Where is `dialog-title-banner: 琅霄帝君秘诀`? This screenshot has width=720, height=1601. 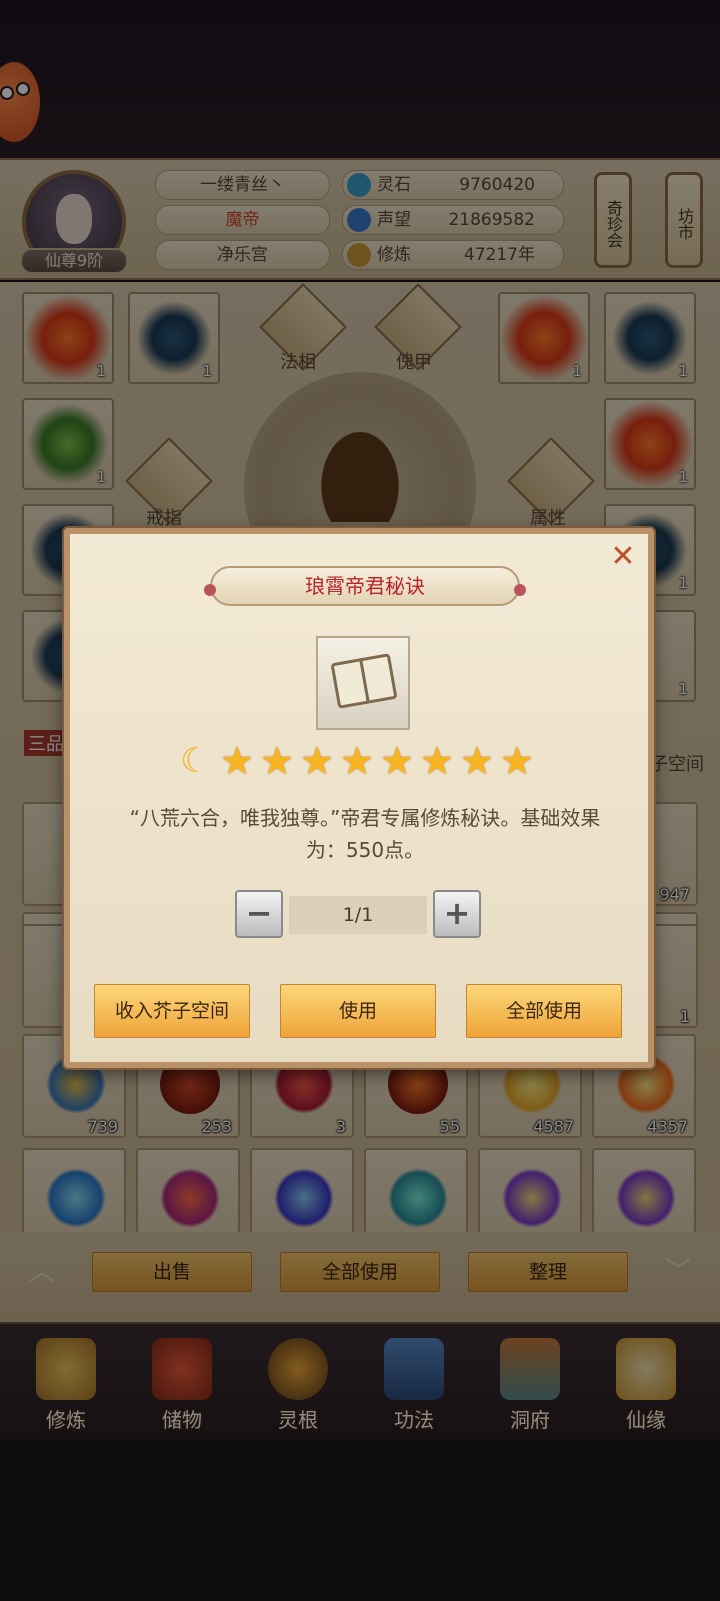
dialog-title-banner: 琅霄帝君秘诀 is located at coordinates (365, 586).